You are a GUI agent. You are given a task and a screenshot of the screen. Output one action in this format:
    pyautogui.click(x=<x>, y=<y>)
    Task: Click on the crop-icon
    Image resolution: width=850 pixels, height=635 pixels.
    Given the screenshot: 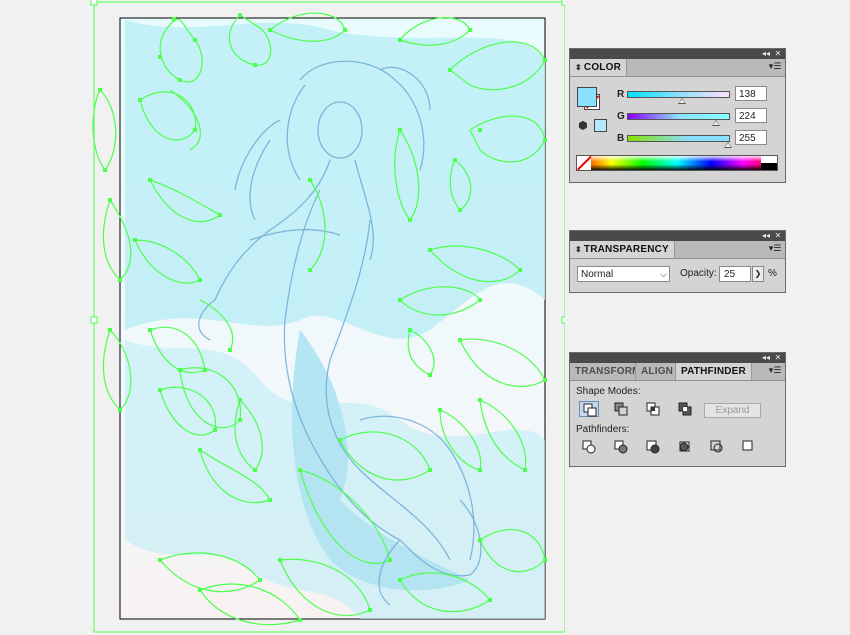 What is the action you would take?
    pyautogui.click(x=685, y=447)
    